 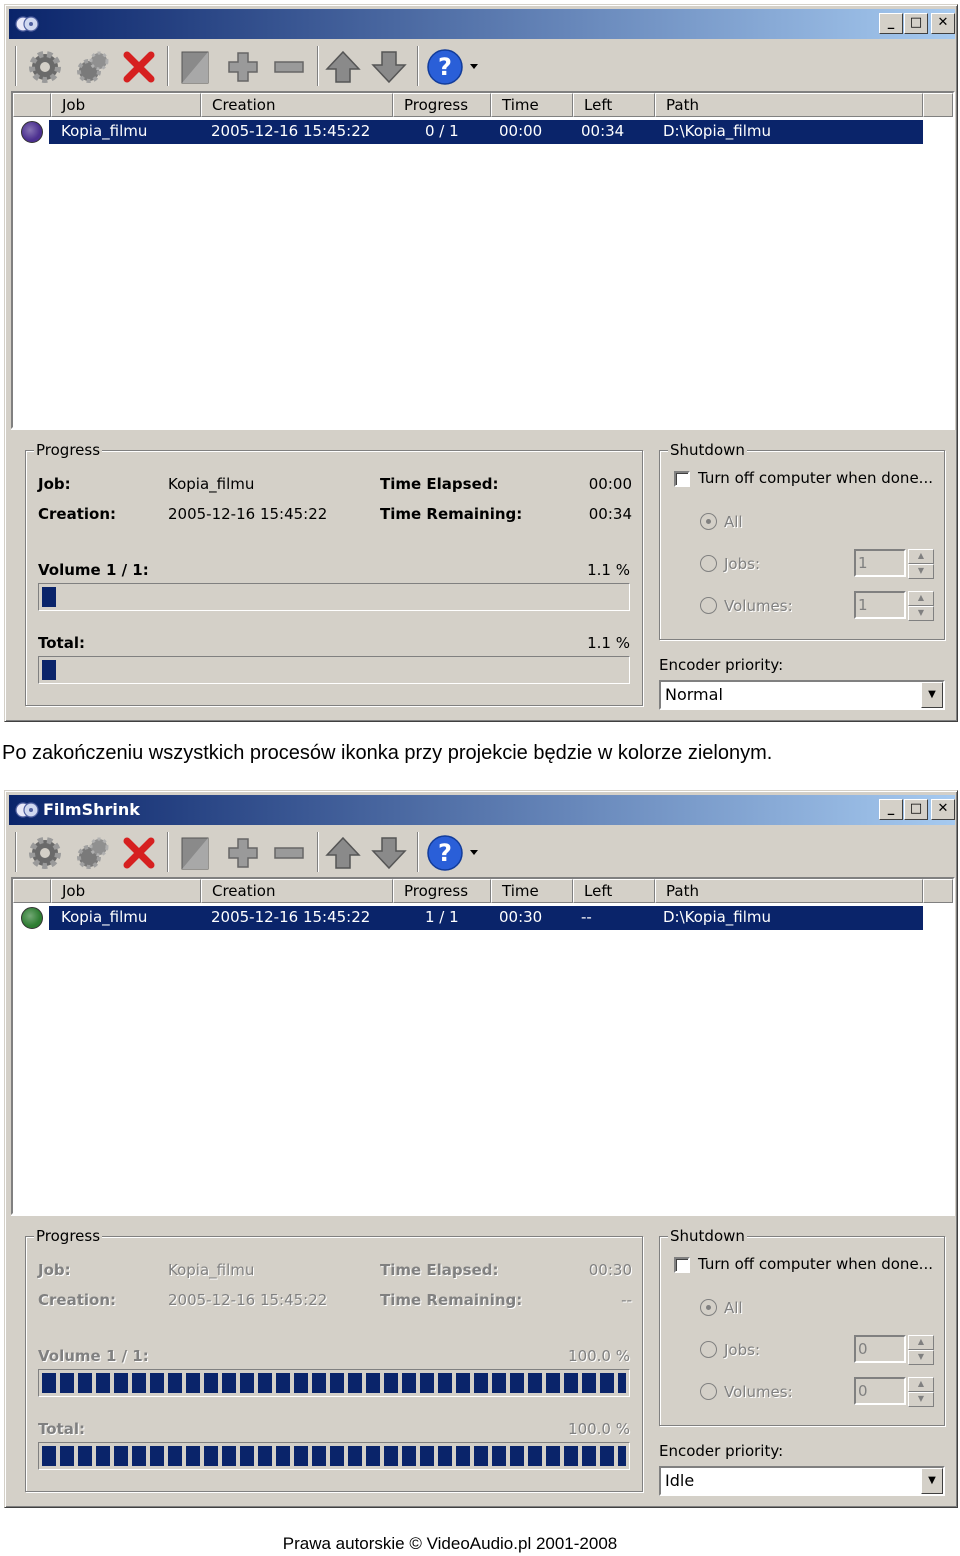 I want to click on time-remaining-value: --, so click(x=626, y=1300).